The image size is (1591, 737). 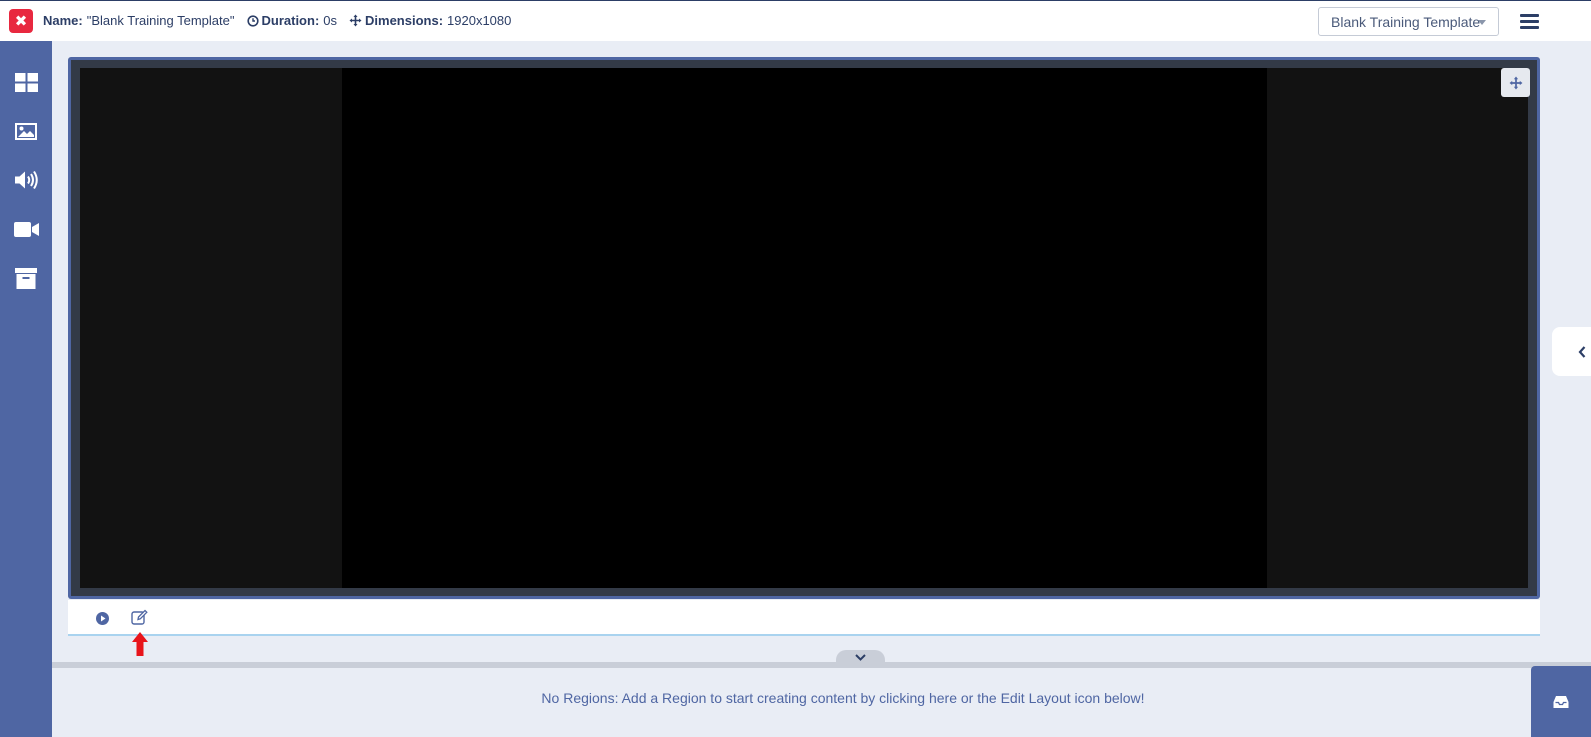 What do you see at coordinates (404, 20) in the screenshot?
I see `dimensions-label: Dimensions:` at bounding box center [404, 20].